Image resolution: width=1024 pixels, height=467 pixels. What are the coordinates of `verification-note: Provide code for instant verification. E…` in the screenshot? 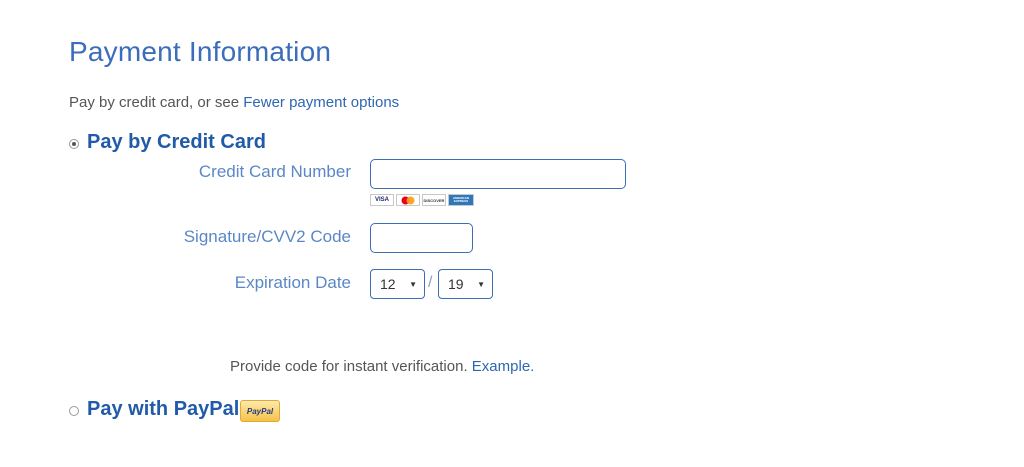 It's located at (382, 366).